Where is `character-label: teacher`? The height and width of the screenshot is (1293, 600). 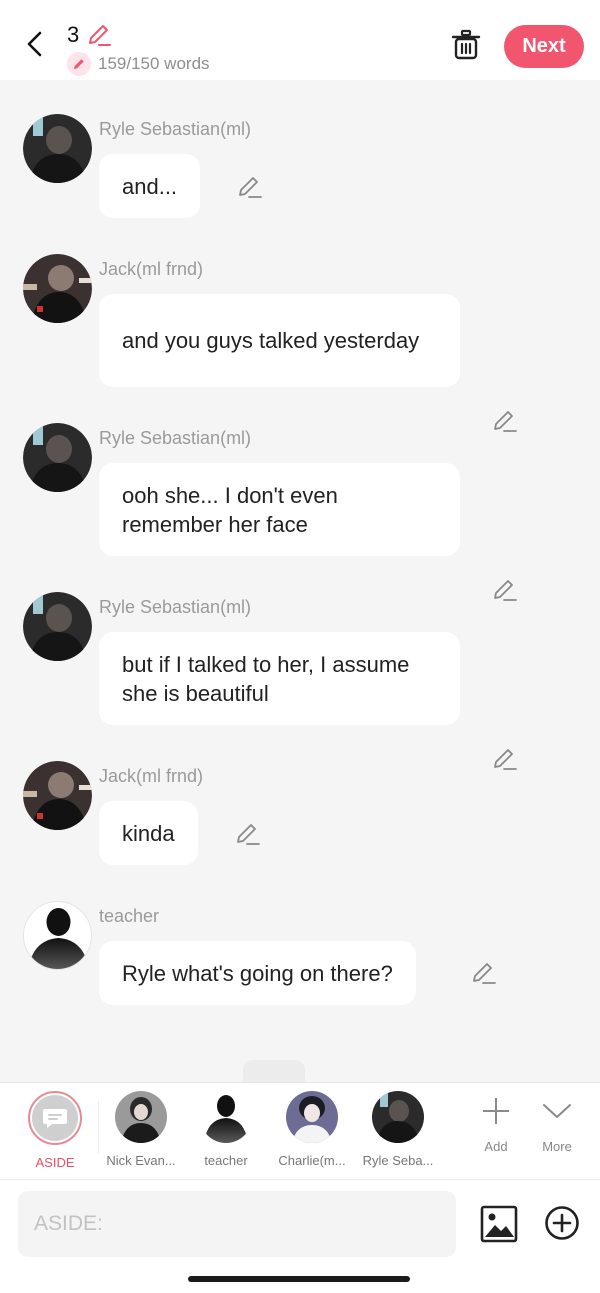 character-label: teacher is located at coordinates (226, 1160).